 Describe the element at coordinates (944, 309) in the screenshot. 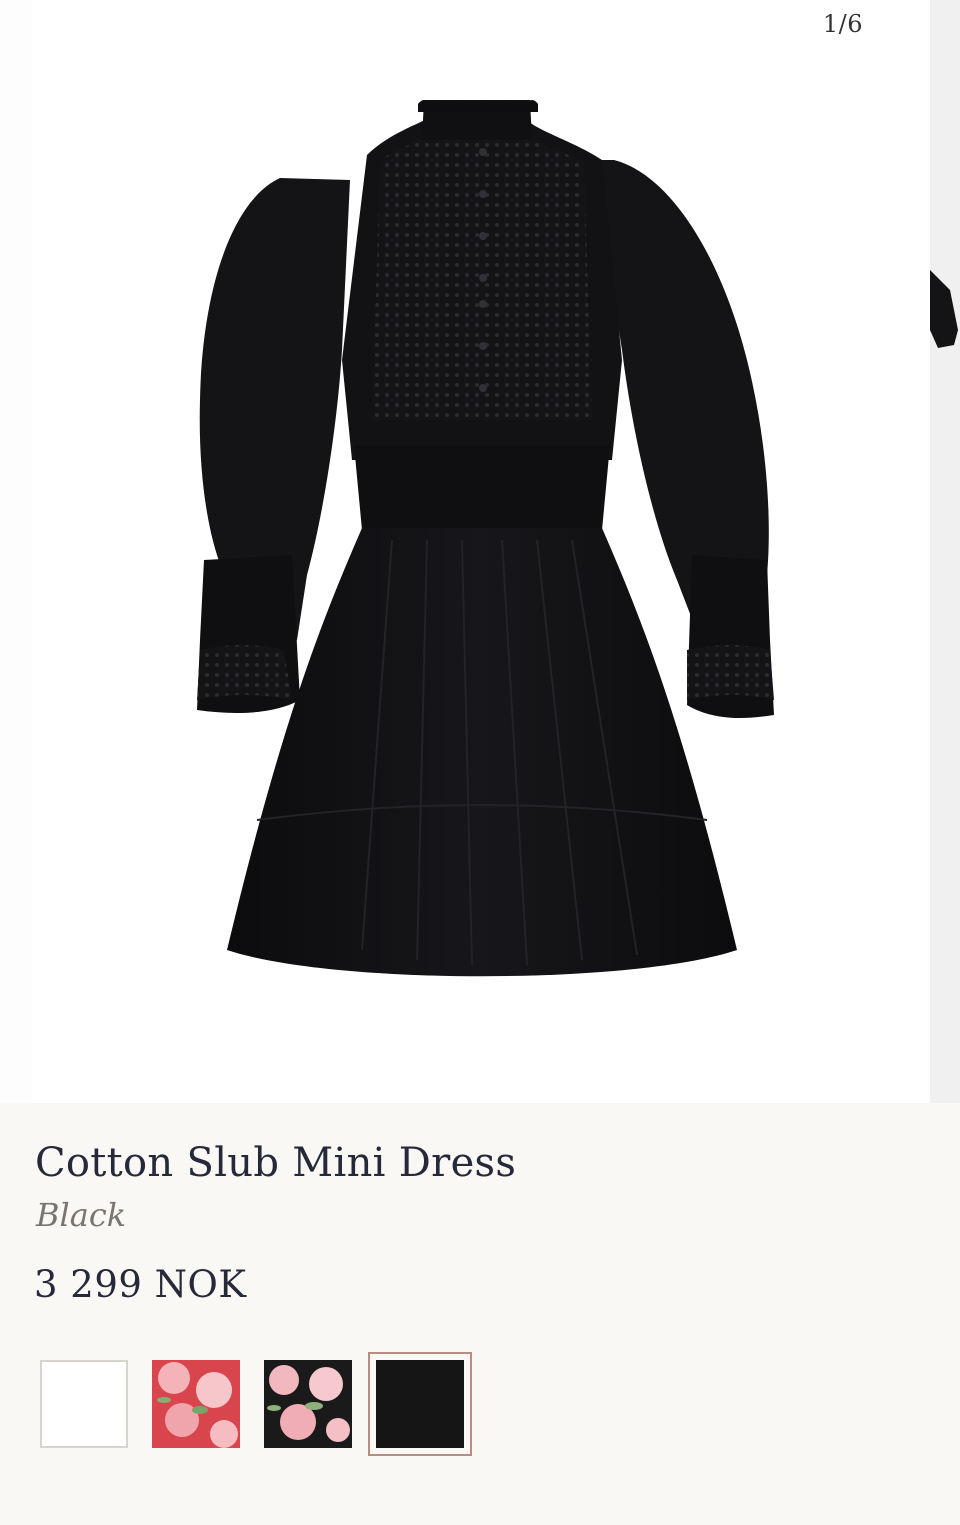

I see `next-image-thumbnail` at that location.